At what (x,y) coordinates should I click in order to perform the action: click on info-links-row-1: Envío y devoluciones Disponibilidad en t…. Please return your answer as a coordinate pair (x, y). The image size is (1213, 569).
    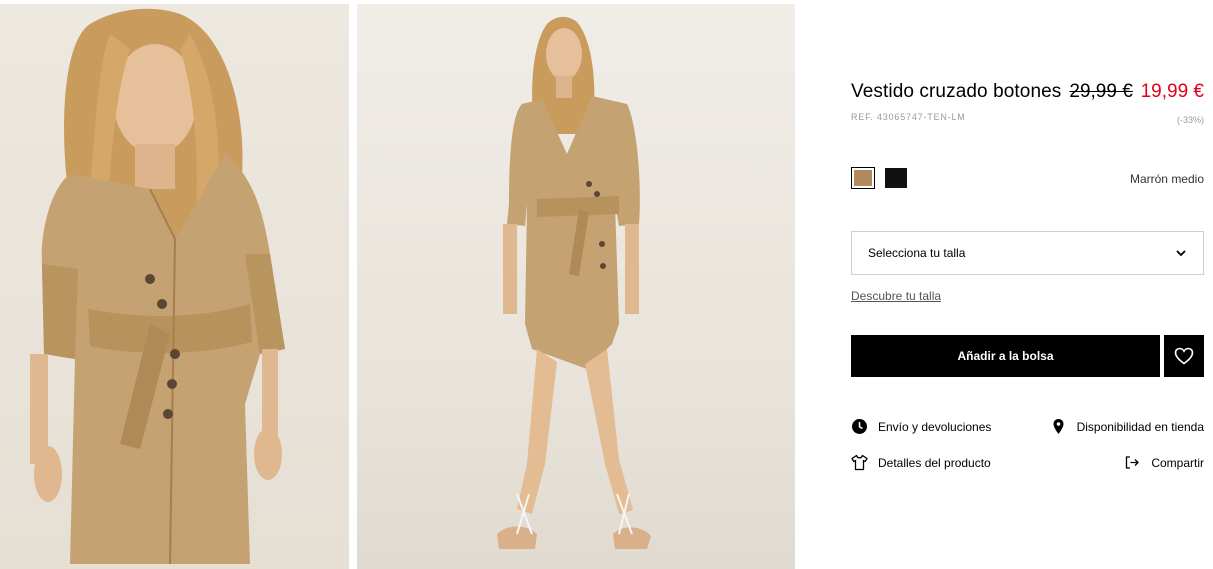
    Looking at the image, I should click on (1027, 427).